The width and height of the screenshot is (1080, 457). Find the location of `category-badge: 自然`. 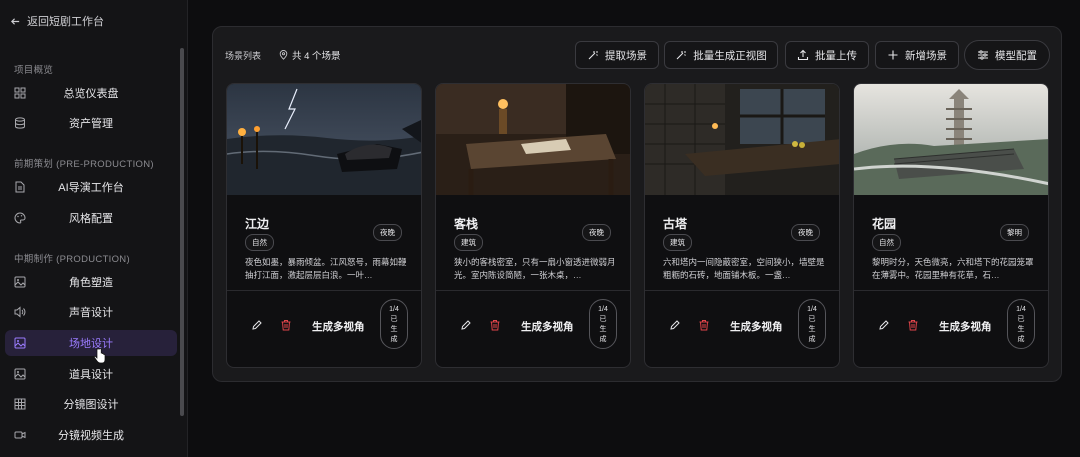

category-badge: 自然 is located at coordinates (886, 242).